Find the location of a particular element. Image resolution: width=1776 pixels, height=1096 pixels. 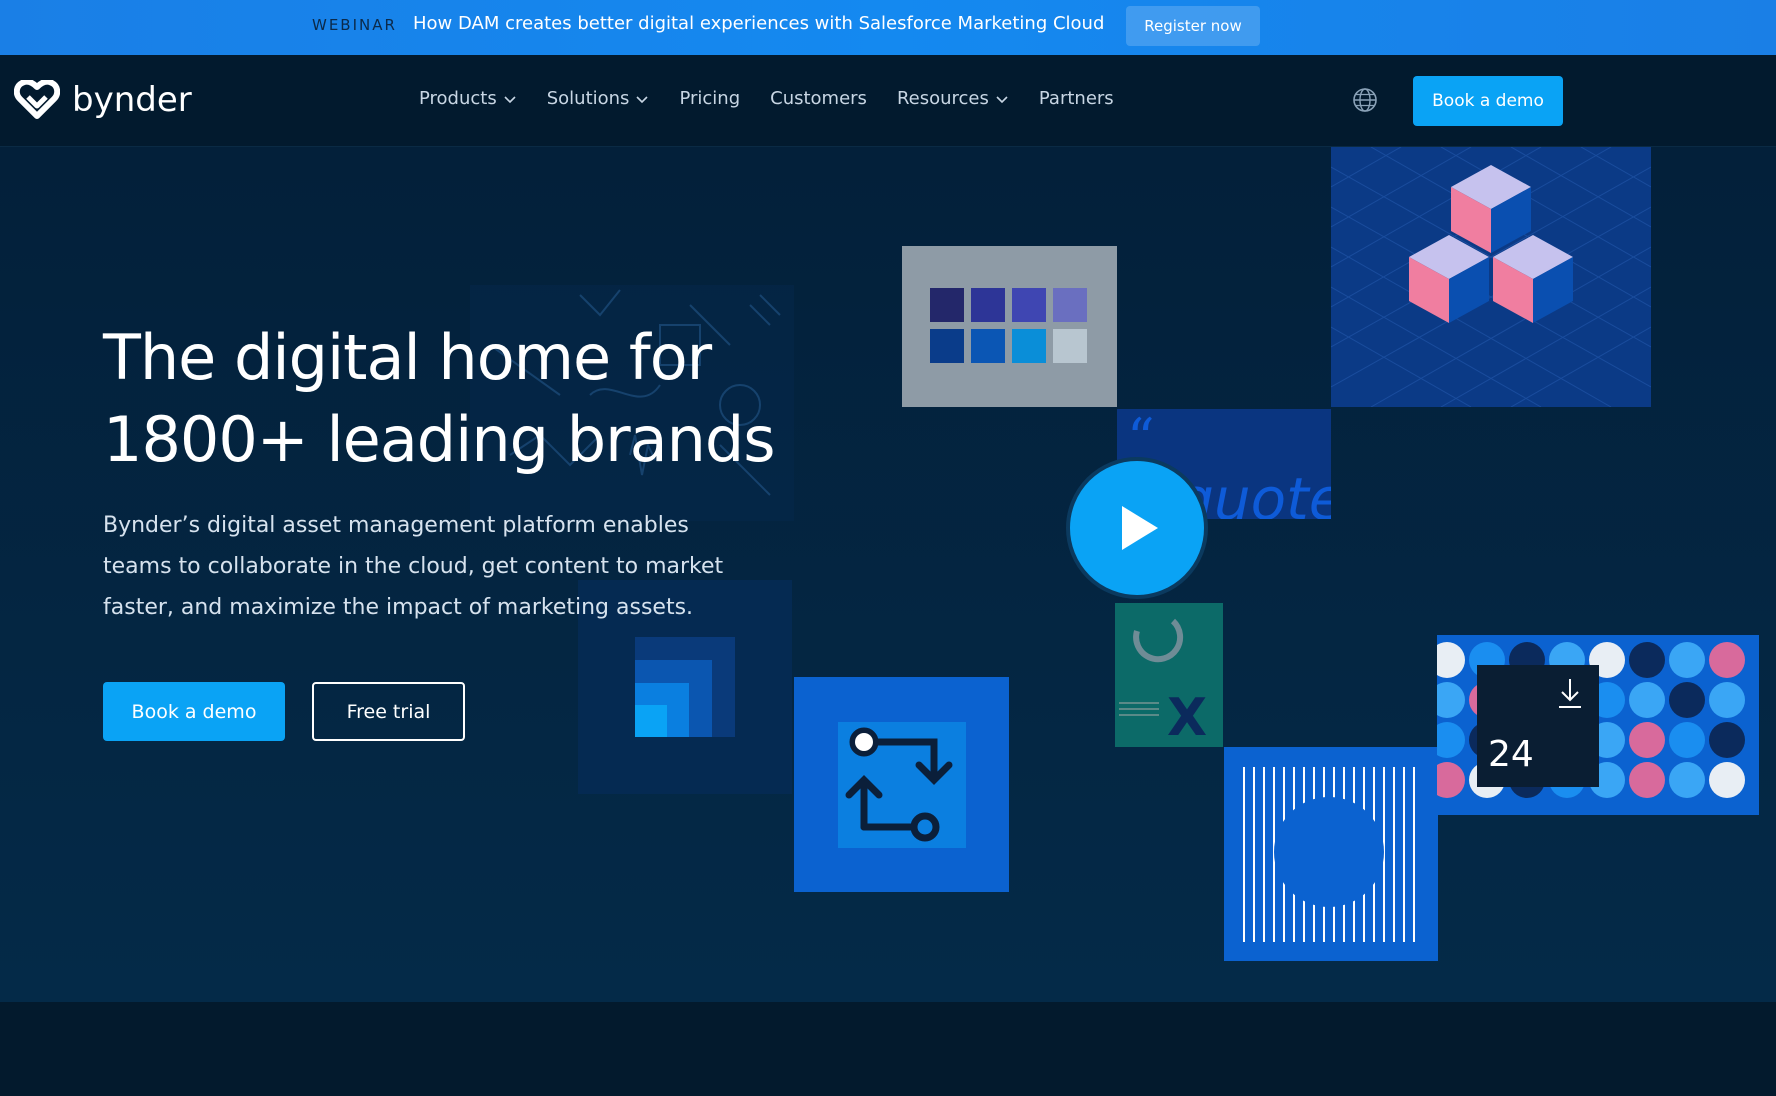

nav-item-customers: Customers is located at coordinates (818, 98).